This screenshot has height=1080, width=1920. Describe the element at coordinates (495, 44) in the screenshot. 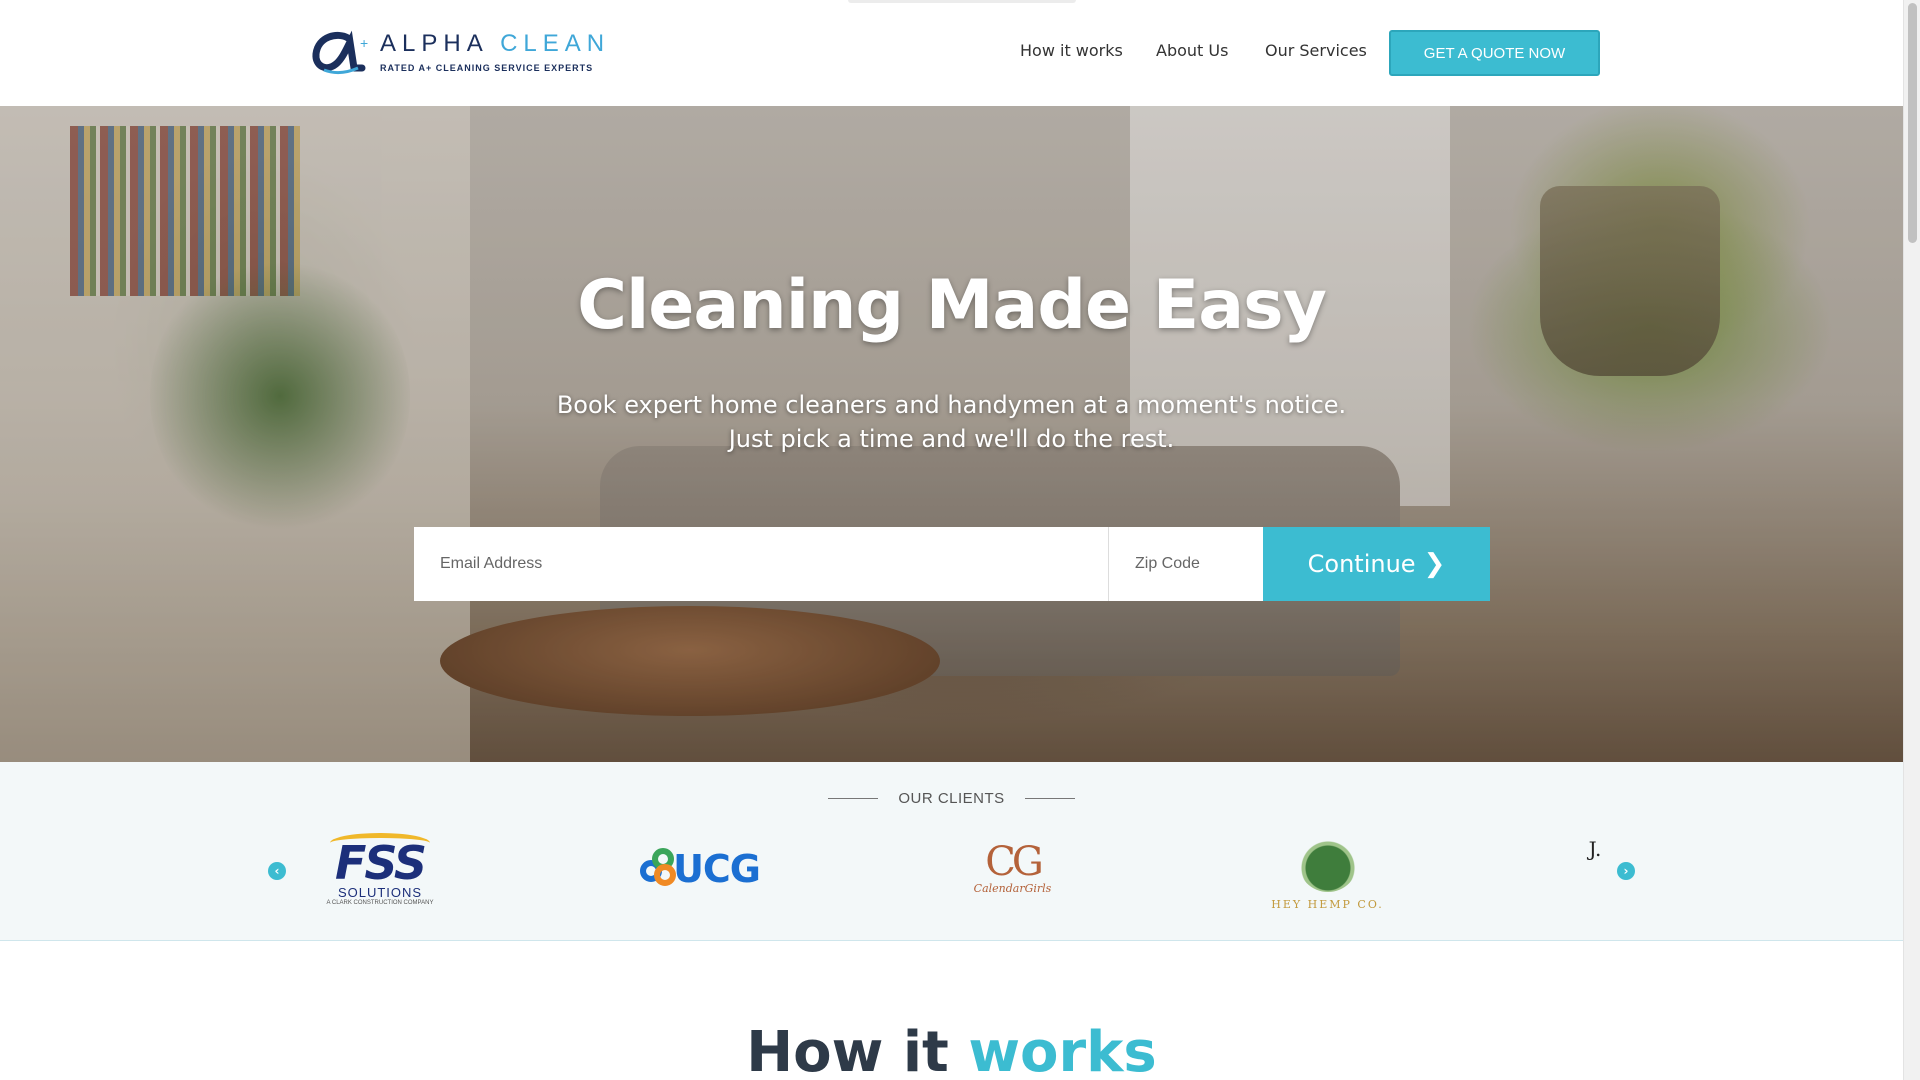

I see `brand-name: ALPHA CLEAN` at that location.